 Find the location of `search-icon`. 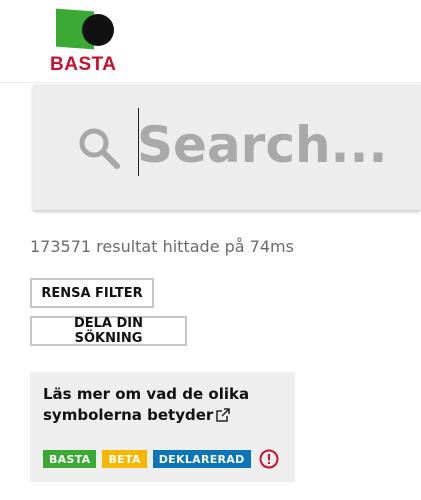

search-icon is located at coordinates (99, 148).